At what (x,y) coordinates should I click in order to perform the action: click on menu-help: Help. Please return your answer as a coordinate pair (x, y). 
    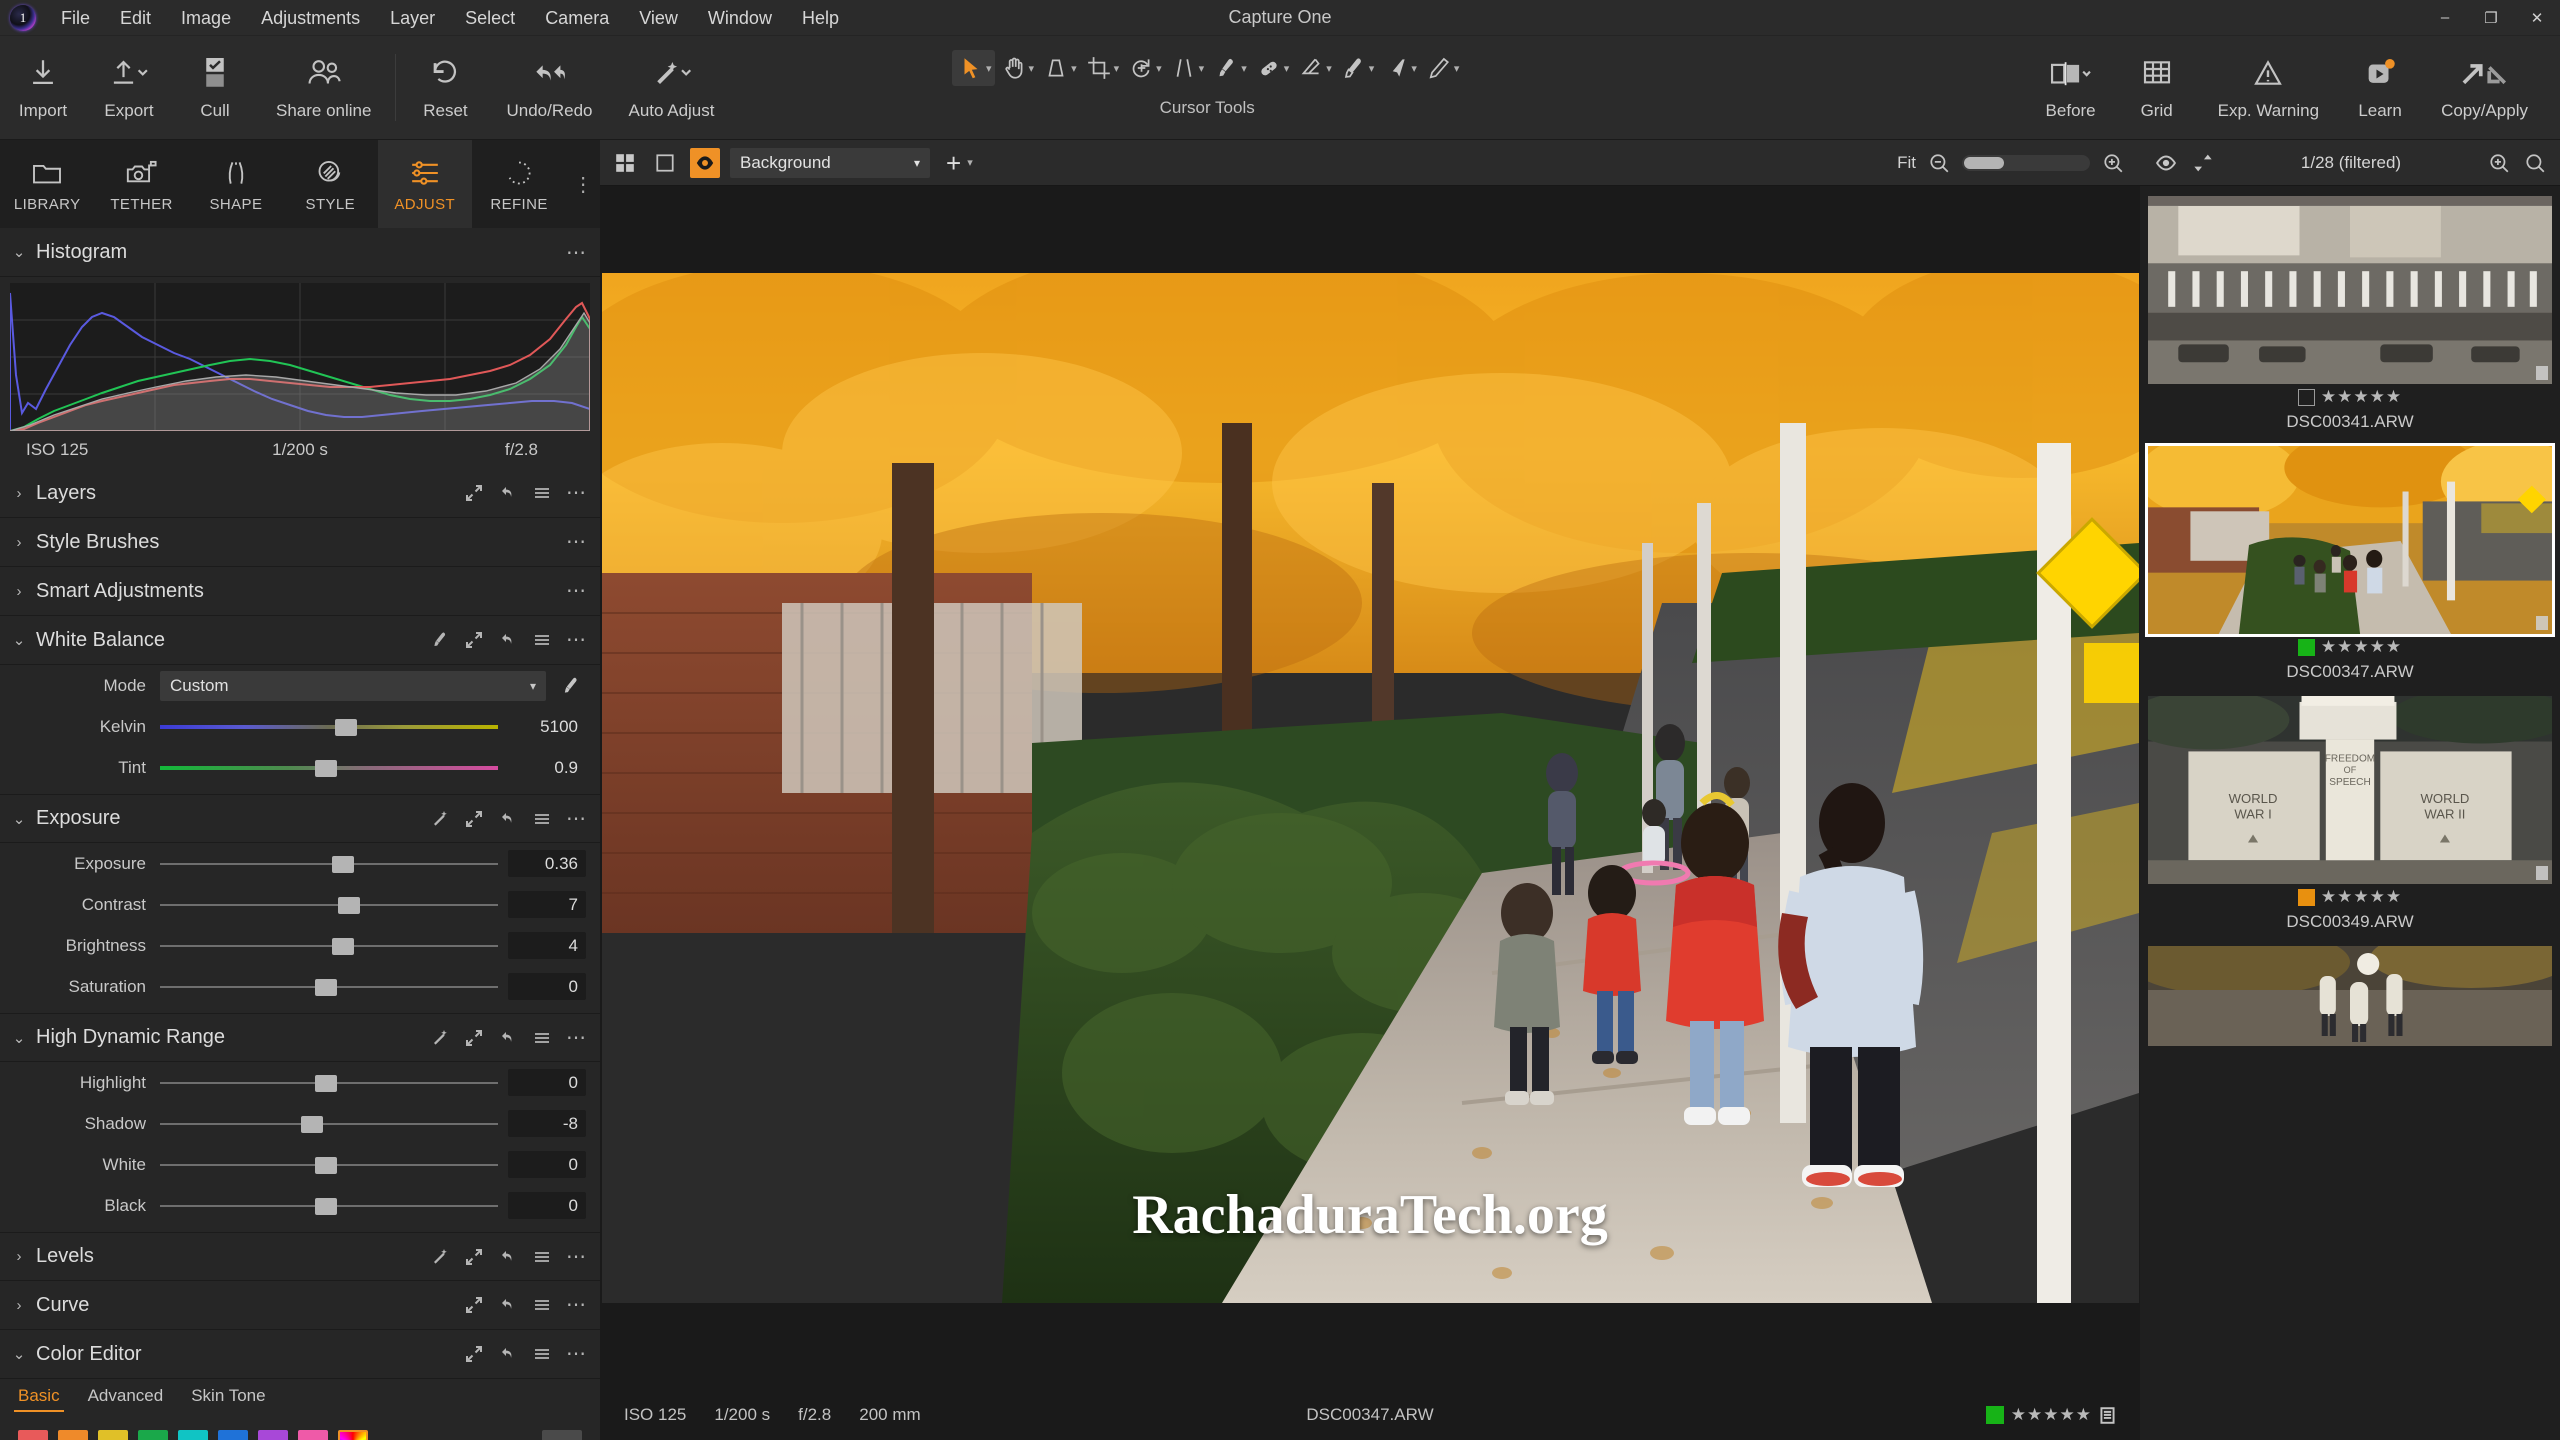
    Looking at the image, I should click on (820, 18).